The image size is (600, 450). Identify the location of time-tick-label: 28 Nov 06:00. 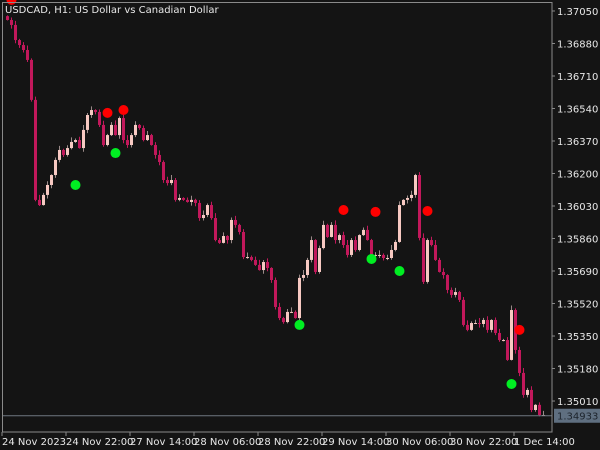
(227, 442).